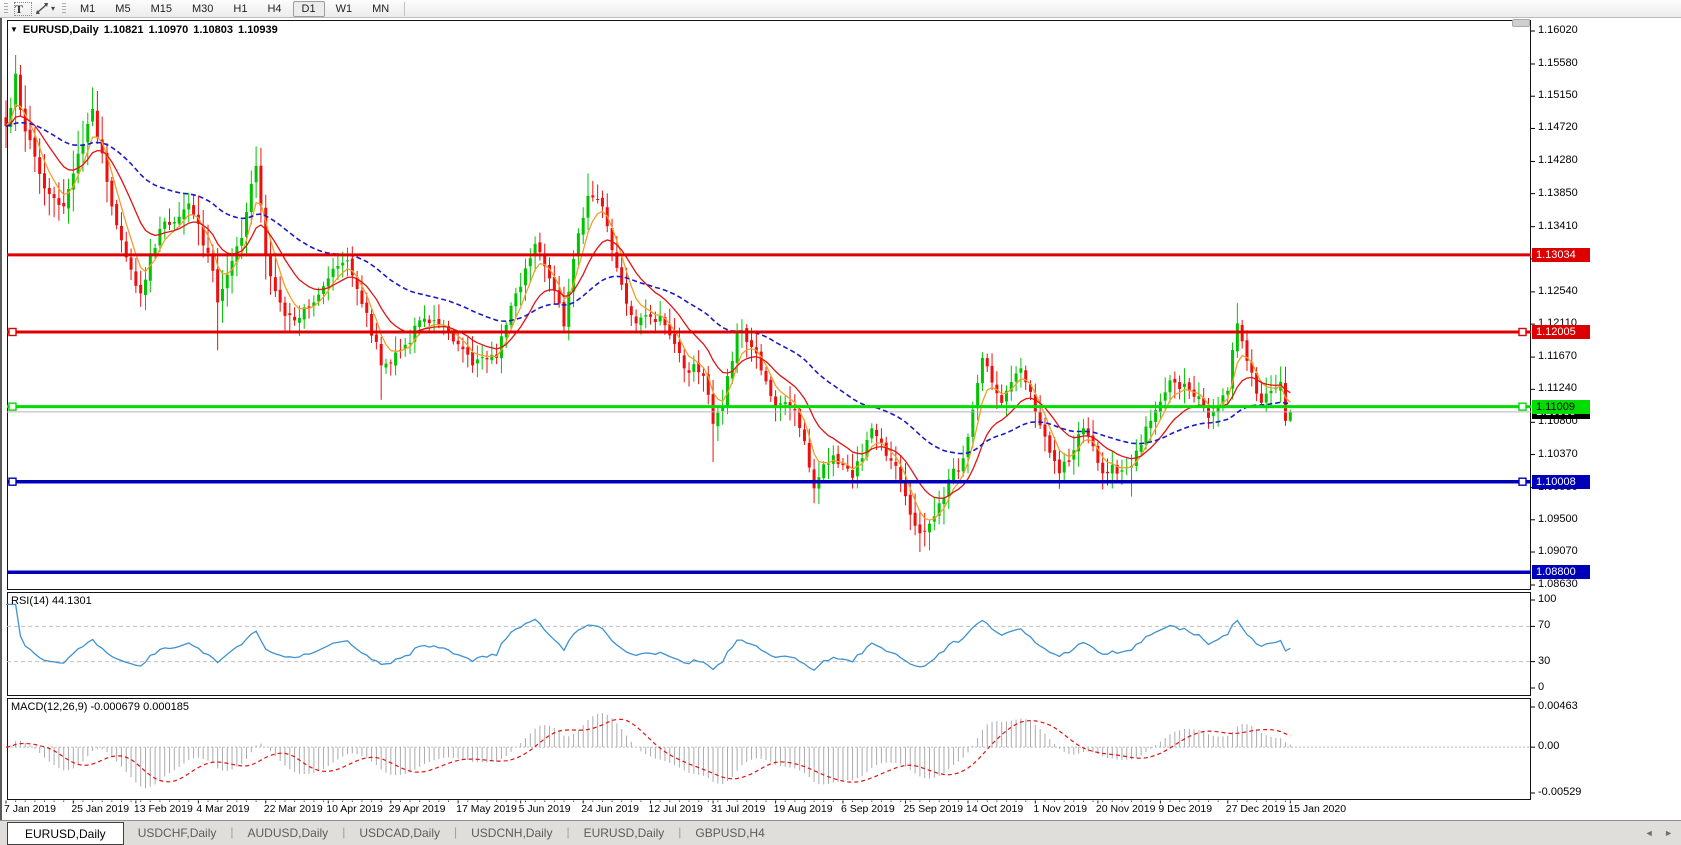  Describe the element at coordinates (1541, 687) in the screenshot. I see `rsi-tick-label: 0` at that location.